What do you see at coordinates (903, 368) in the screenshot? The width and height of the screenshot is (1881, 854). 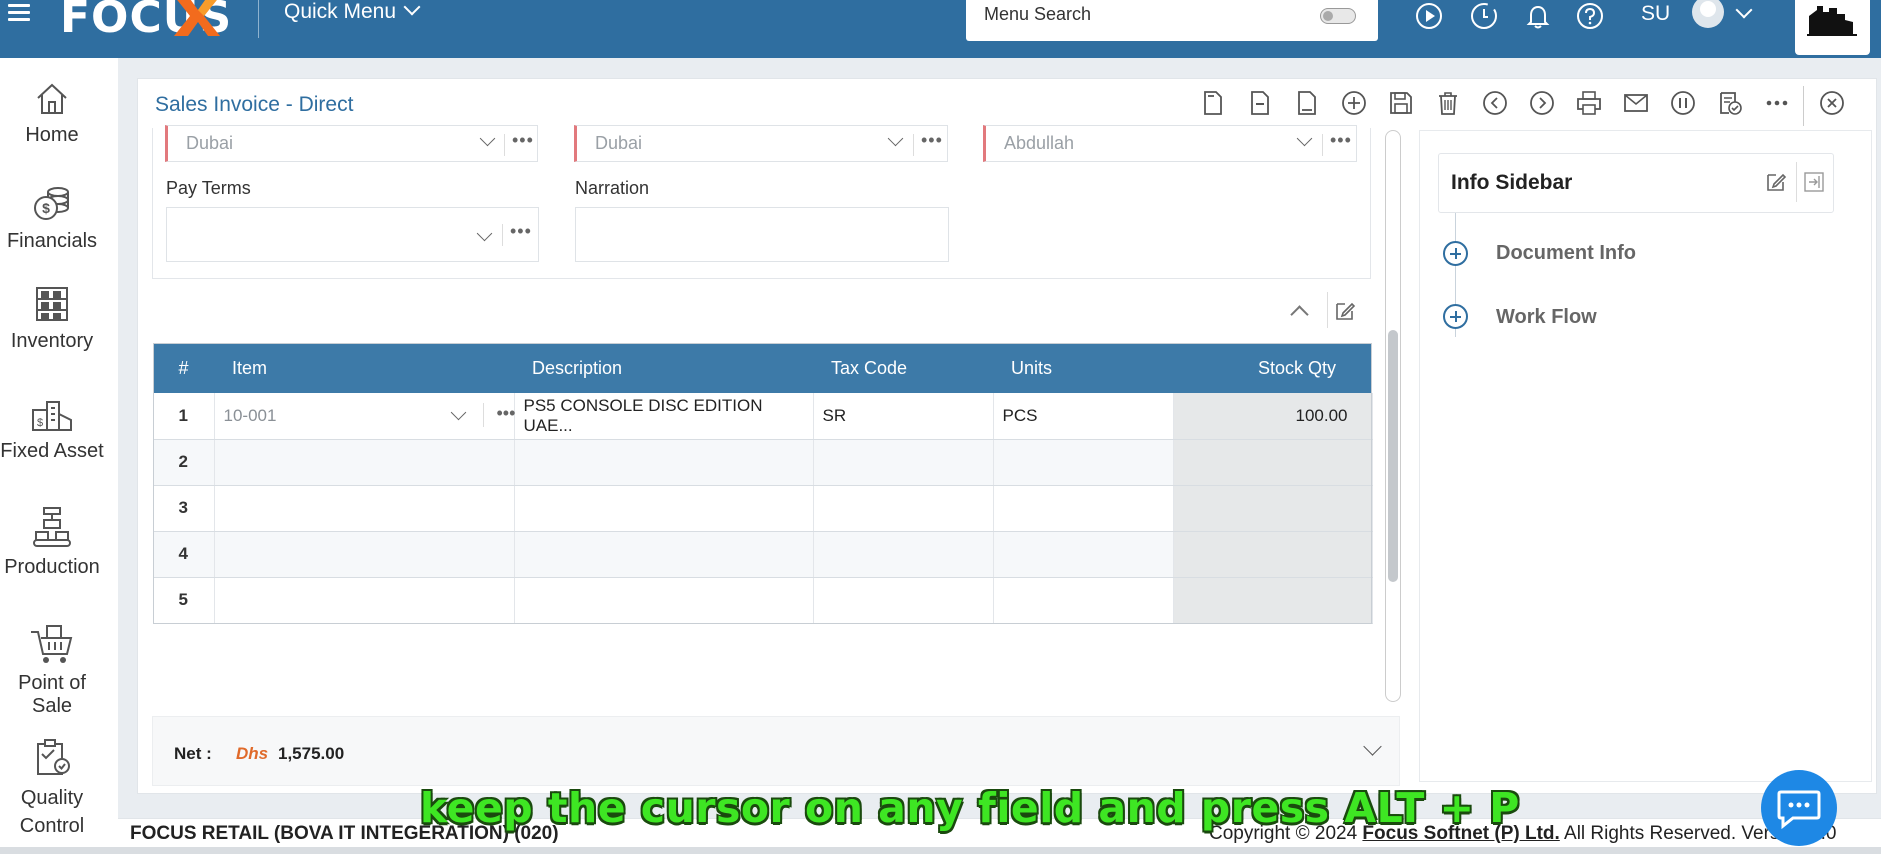 I see `column-header-tax-code: Tax Code` at bounding box center [903, 368].